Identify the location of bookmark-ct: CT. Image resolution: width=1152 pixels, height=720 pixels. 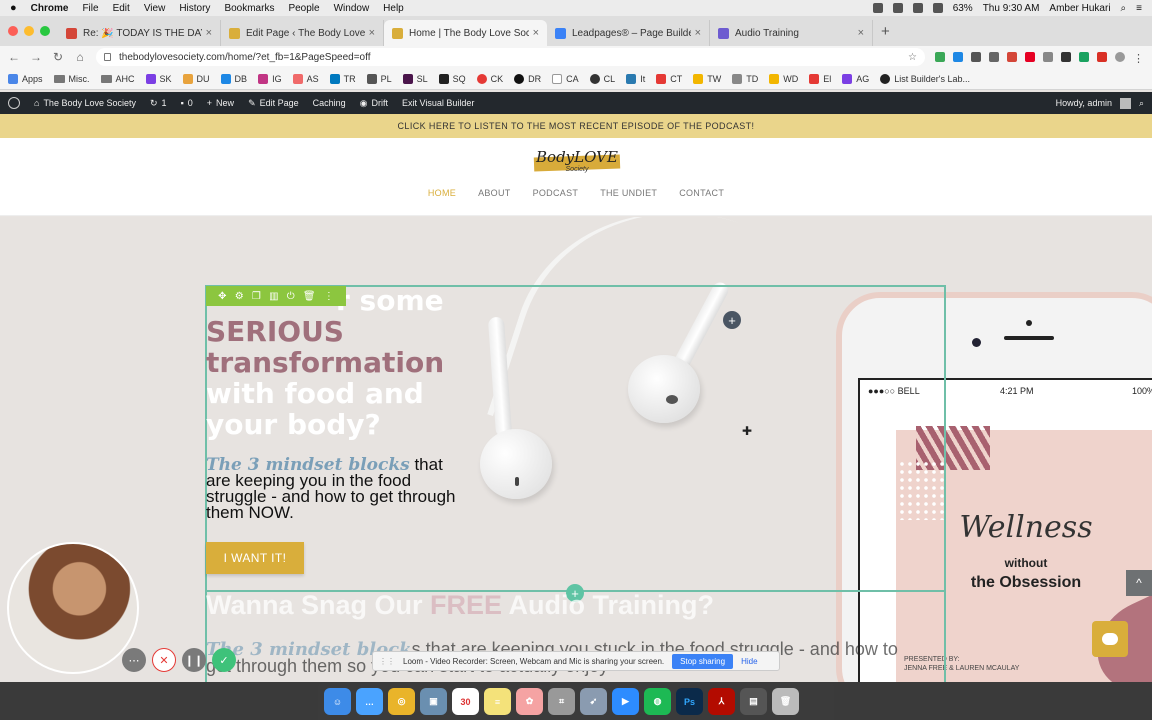
(669, 78).